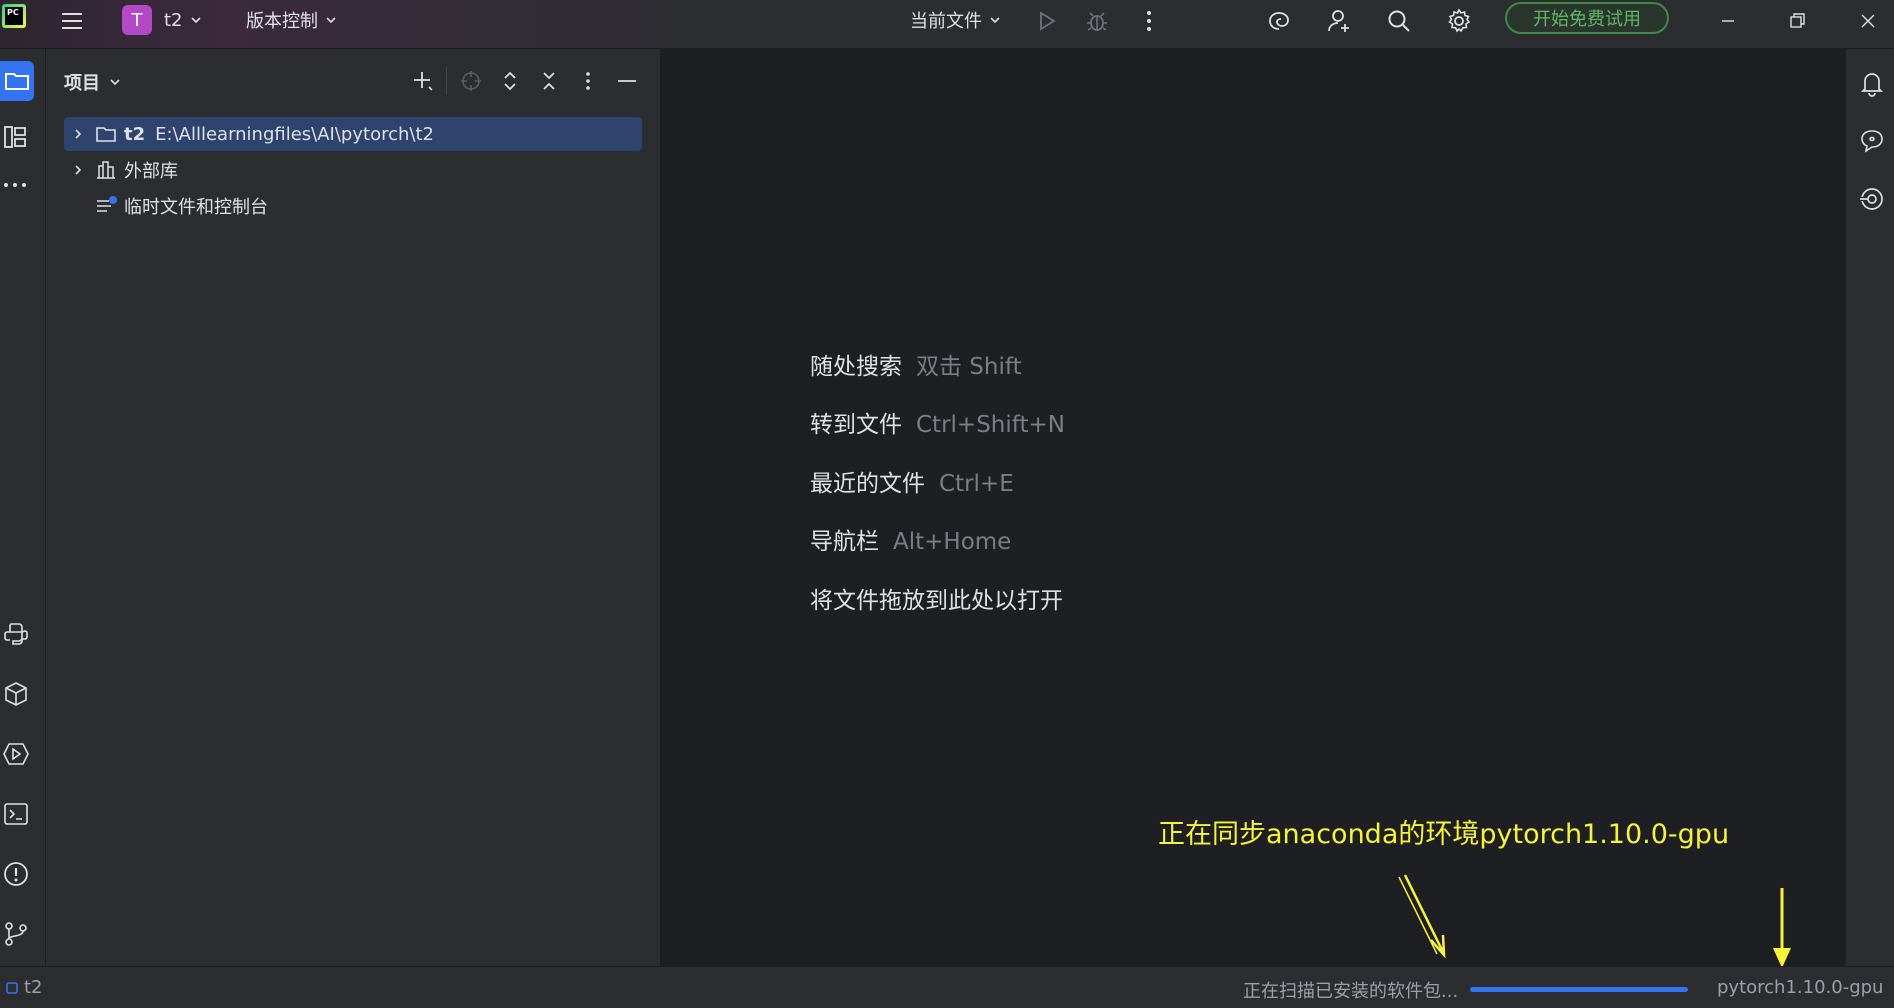  What do you see at coordinates (1728, 21) in the screenshot?
I see `minimize-window-icon` at bounding box center [1728, 21].